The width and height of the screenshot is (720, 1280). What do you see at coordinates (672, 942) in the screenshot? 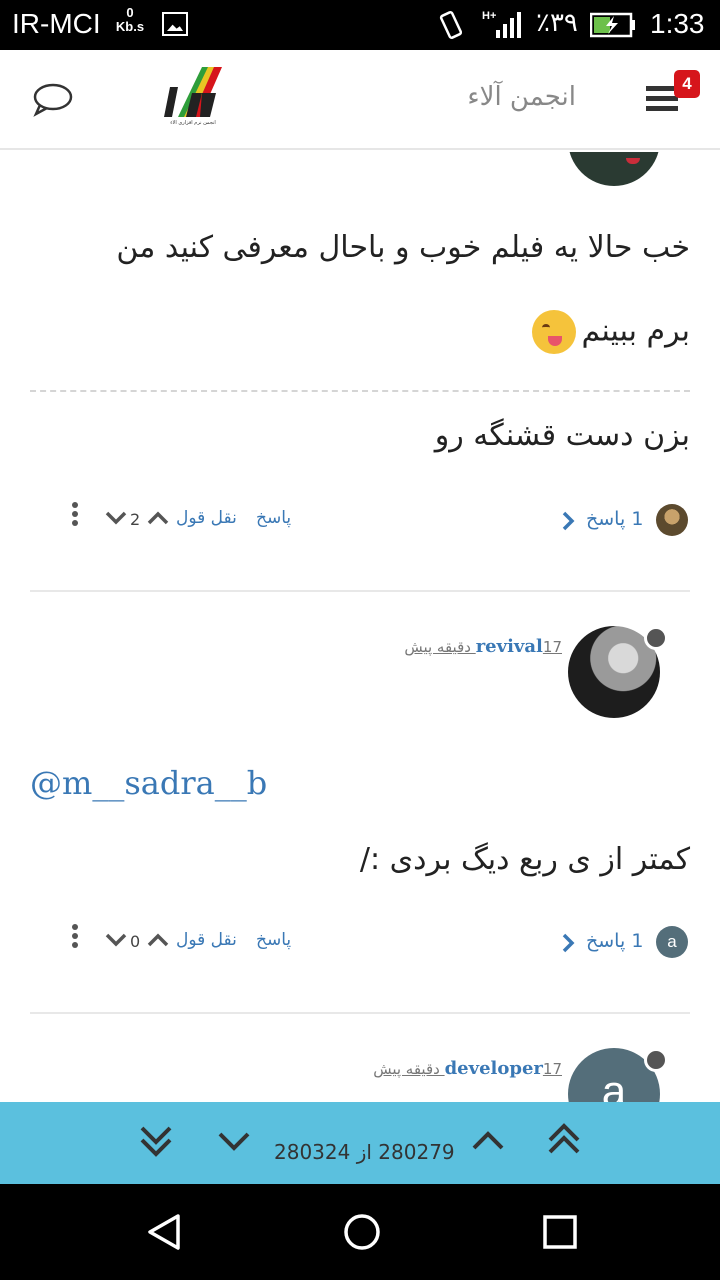
I see `reply-user-avatar: a` at bounding box center [672, 942].